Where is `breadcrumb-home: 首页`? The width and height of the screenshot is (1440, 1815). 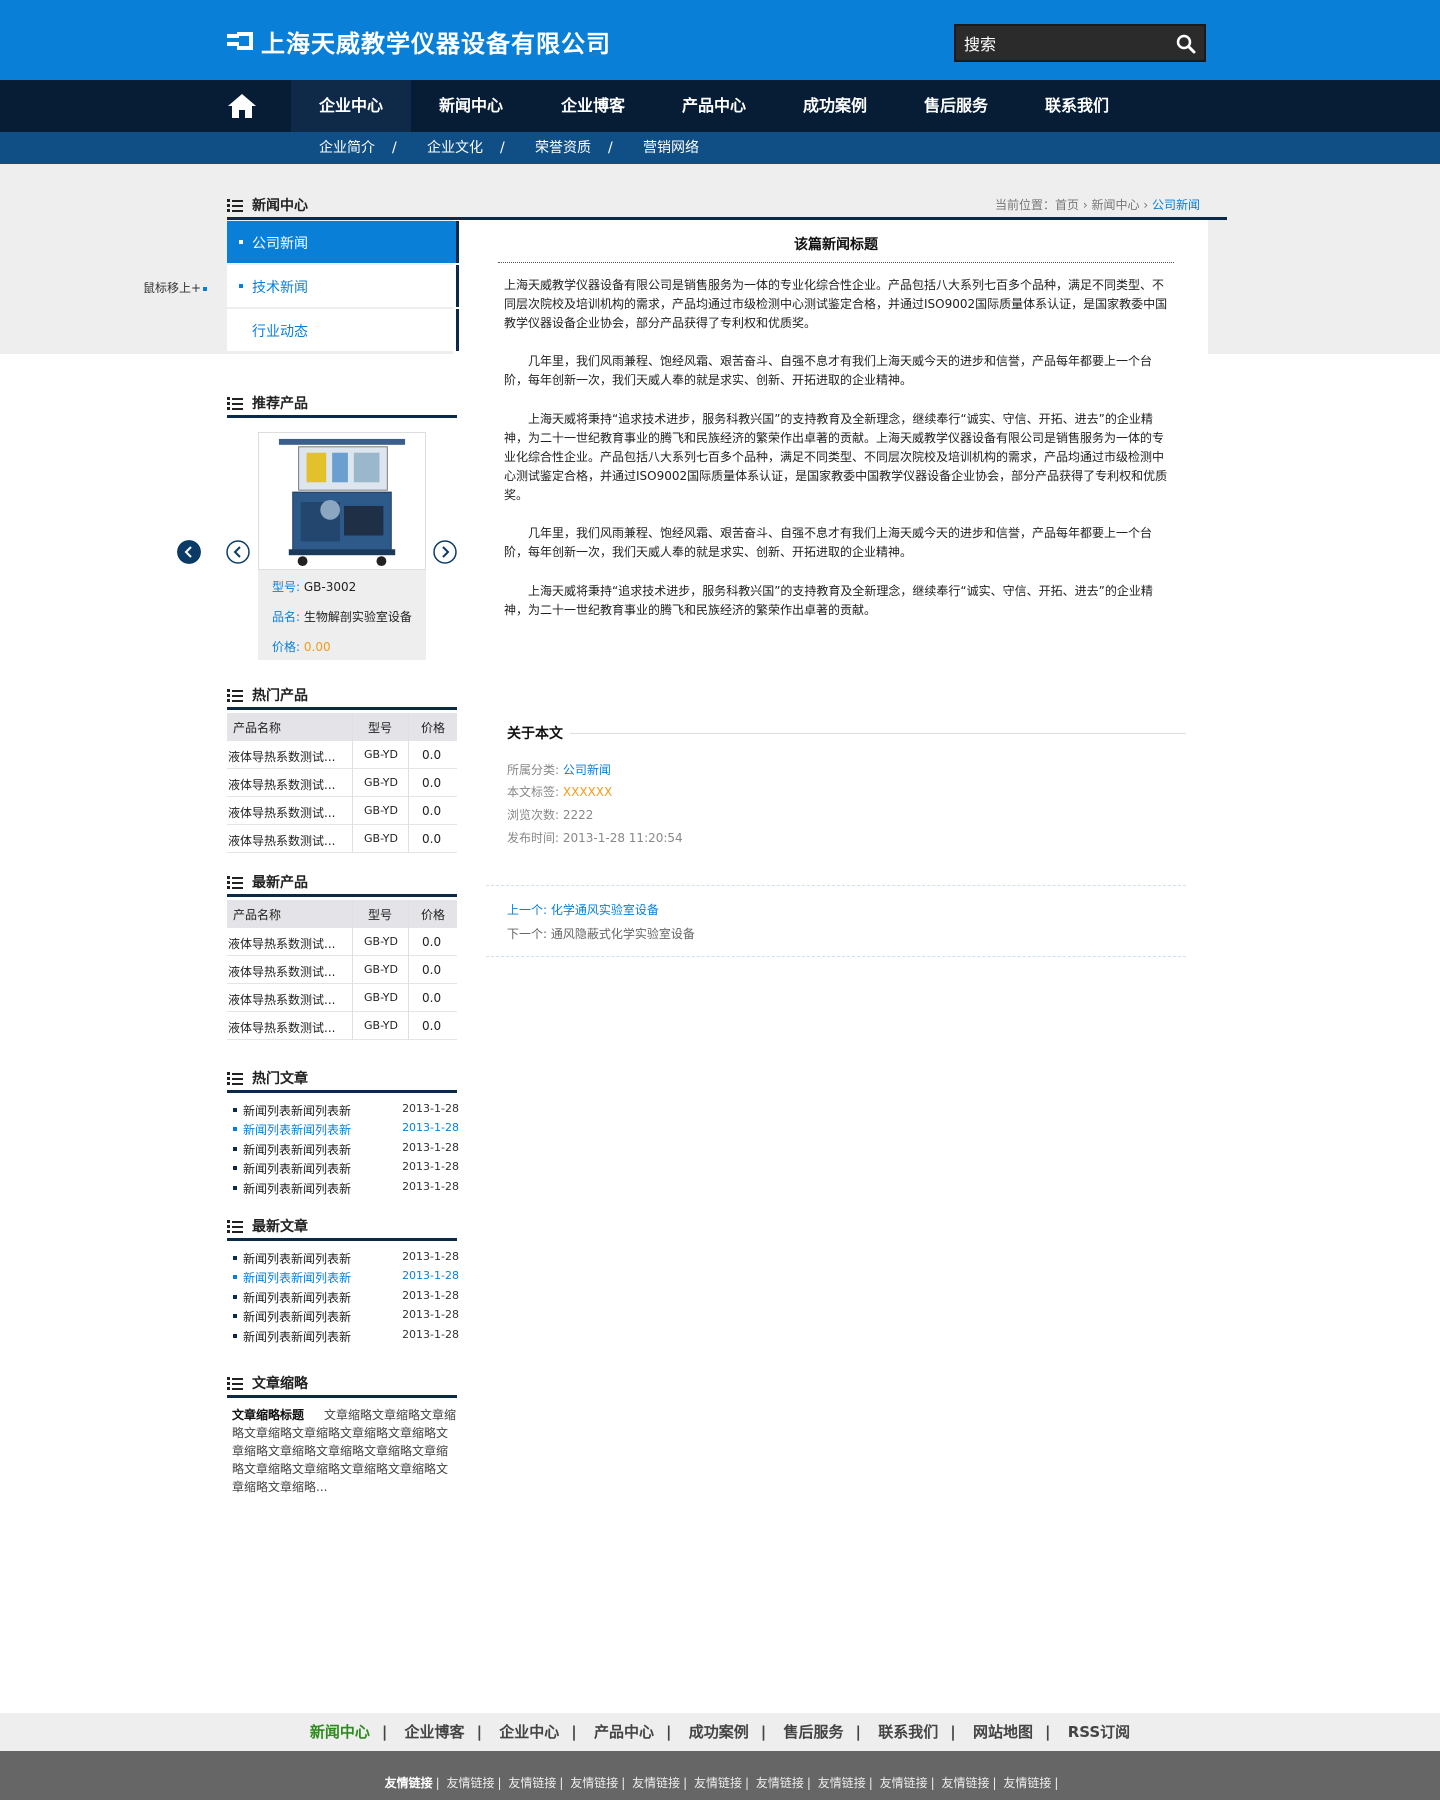
breadcrumb-home: 首页 is located at coordinates (1067, 205).